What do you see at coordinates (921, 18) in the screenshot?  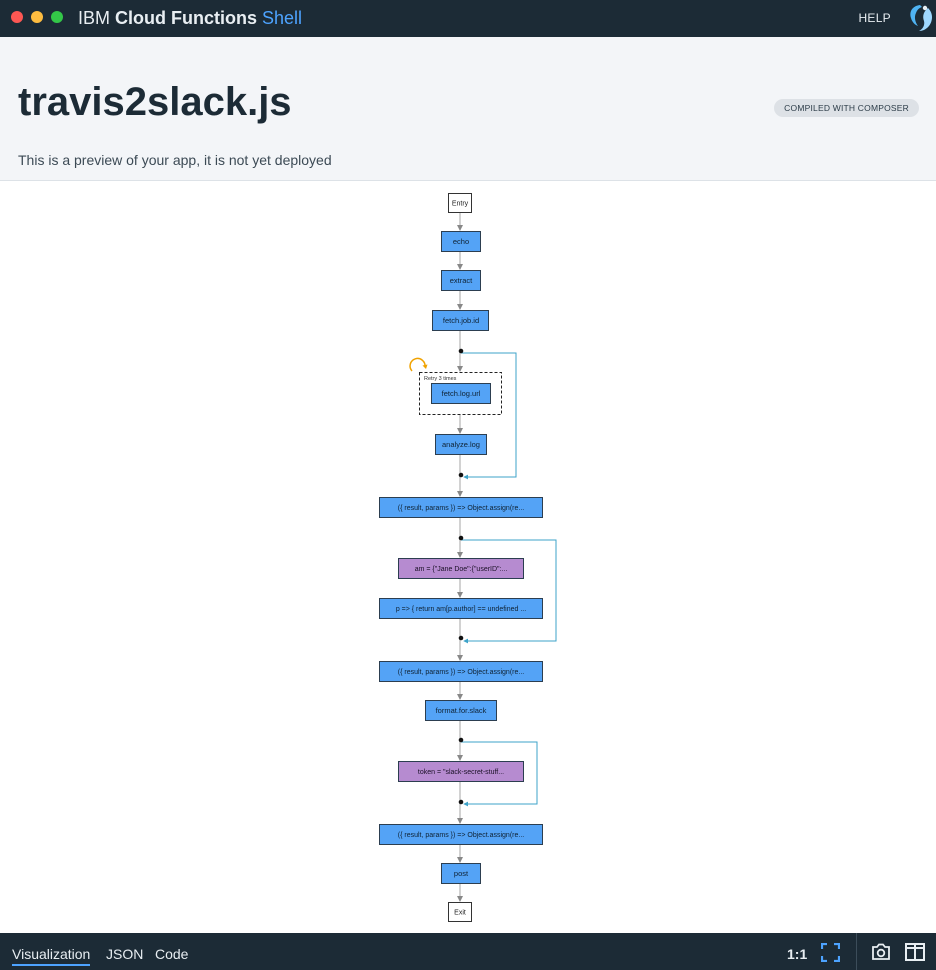 I see `openwhisk-logo-icon` at bounding box center [921, 18].